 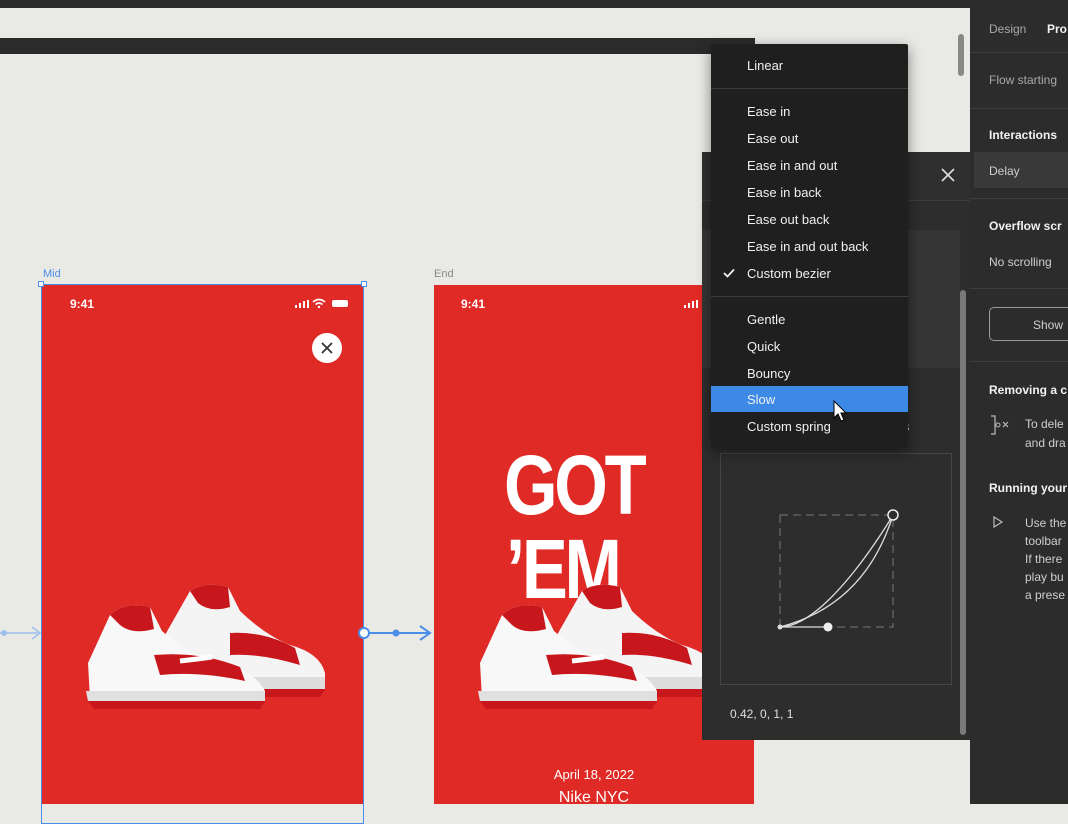 I want to click on play-icon, so click(x=998, y=522).